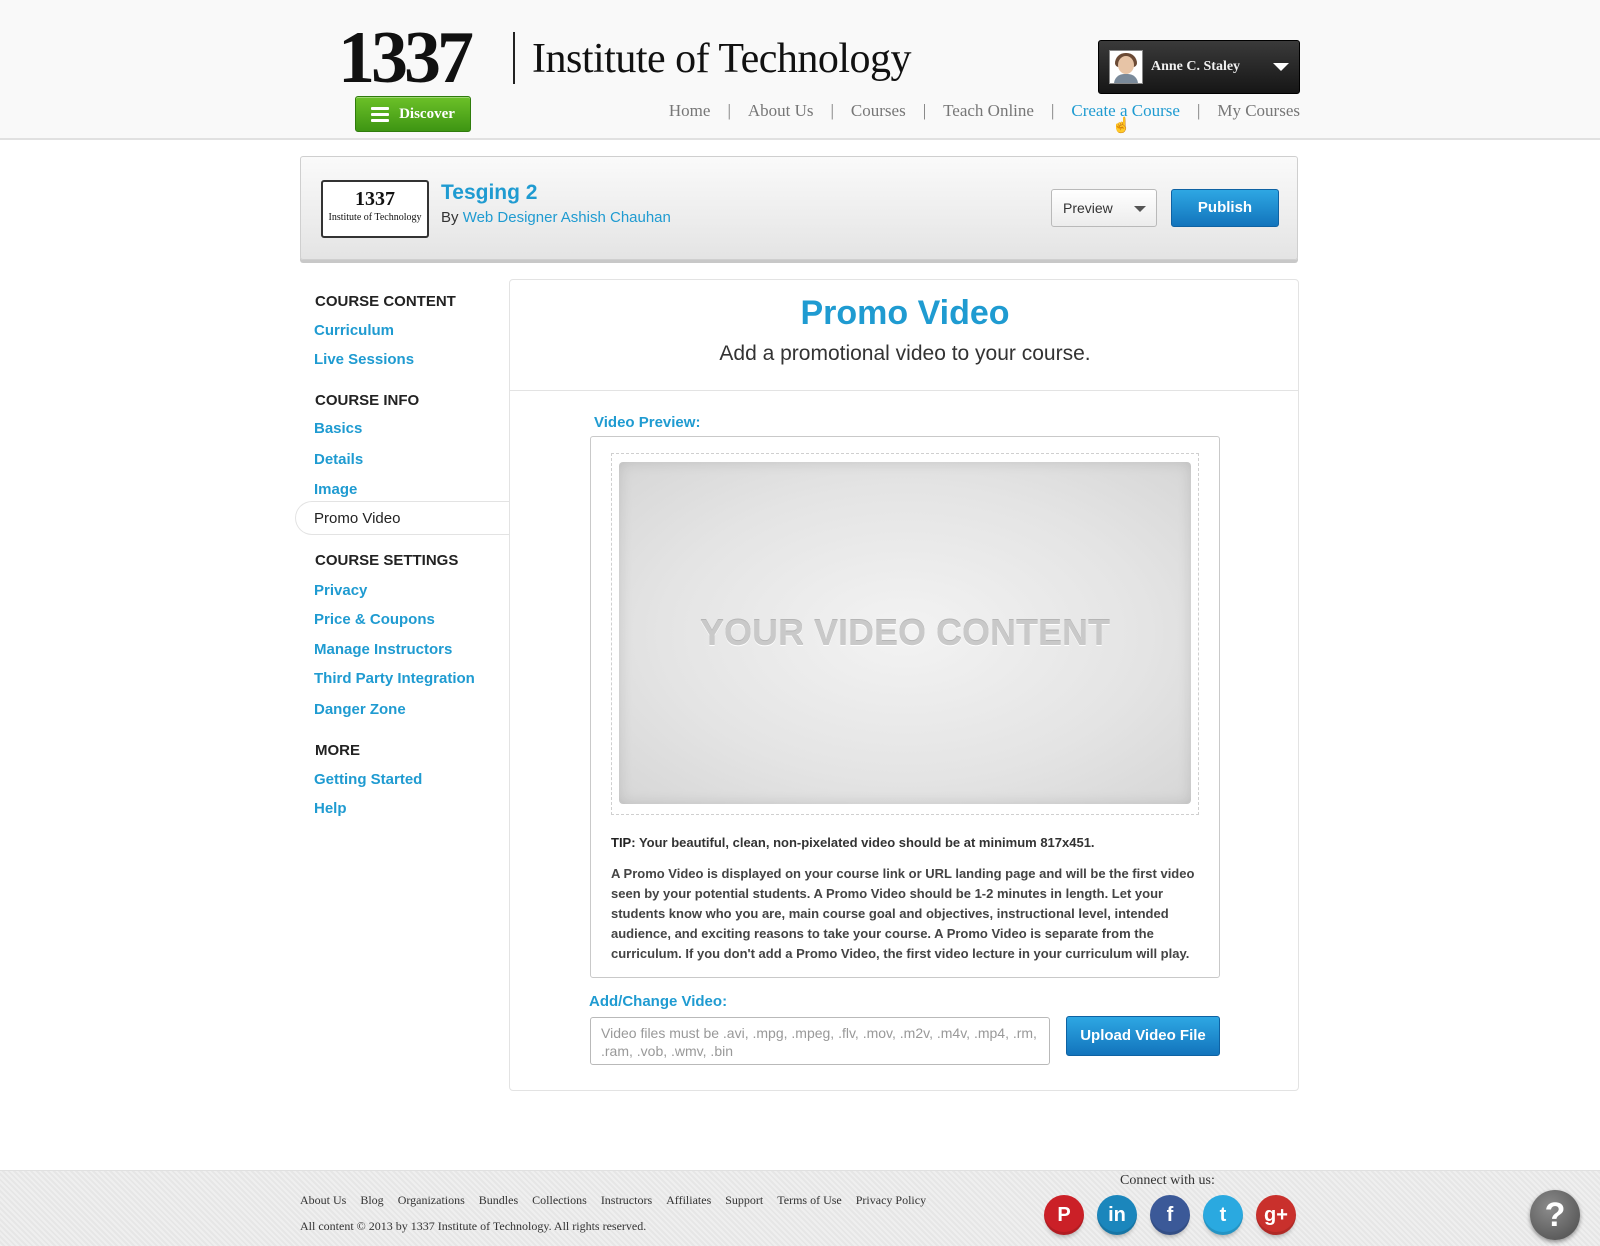 This screenshot has height=1246, width=1600. Describe the element at coordinates (688, 1200) in the screenshot. I see `footer-link-affiliates: Affiliates` at that location.